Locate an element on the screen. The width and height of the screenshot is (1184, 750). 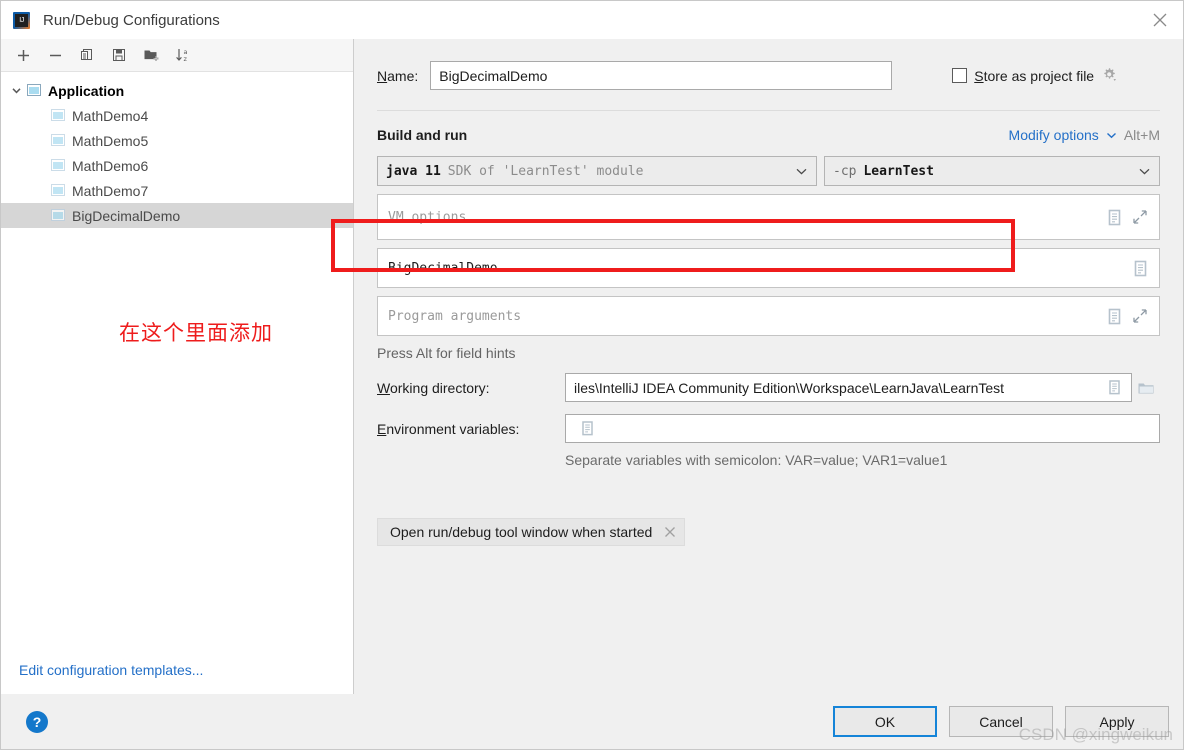
classpath-prefix: -cp is located at coordinates (845, 171).